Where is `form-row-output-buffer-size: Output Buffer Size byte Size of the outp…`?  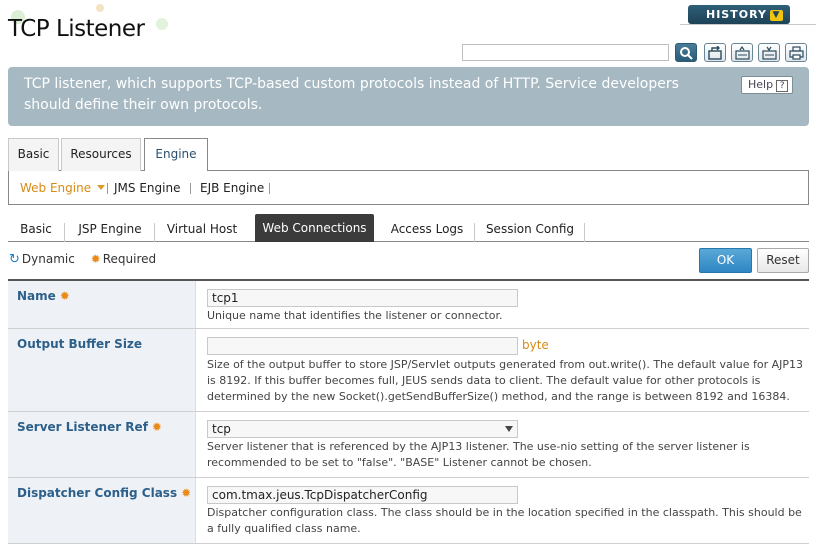 form-row-output-buffer-size: Output Buffer Size byte Size of the outp… is located at coordinates (408, 370).